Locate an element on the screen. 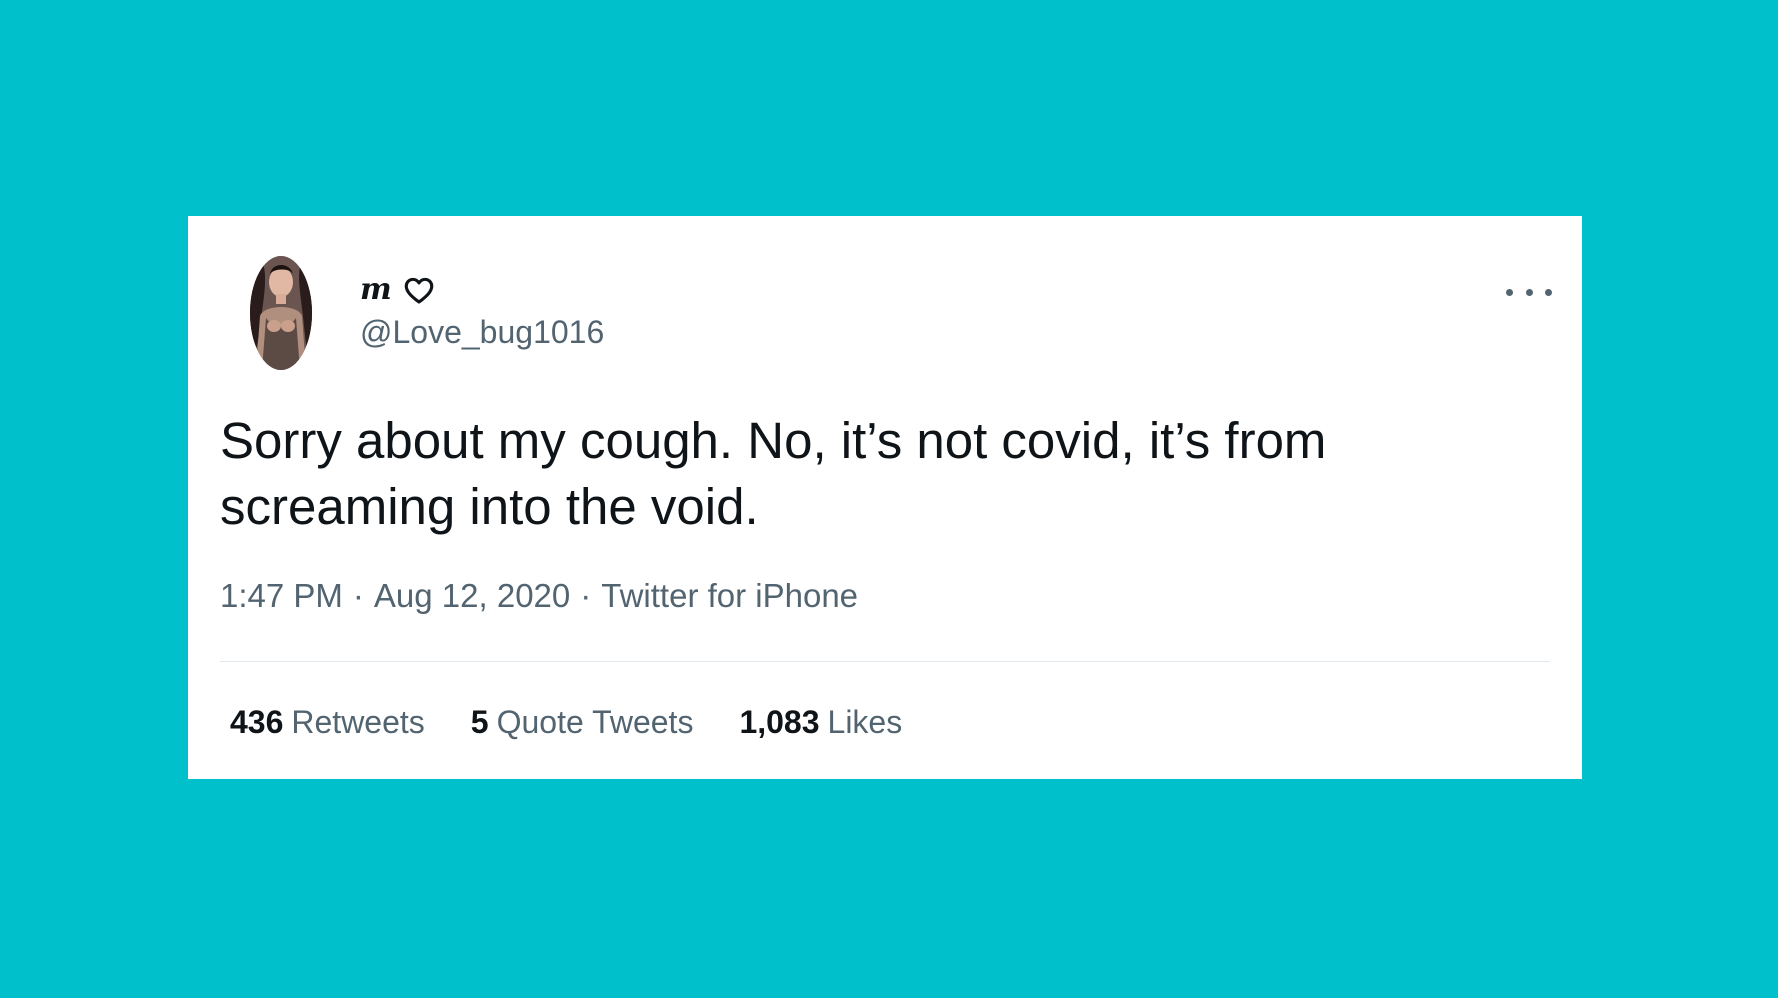  tweet-date: Aug 12, 2020 is located at coordinates (472, 595).